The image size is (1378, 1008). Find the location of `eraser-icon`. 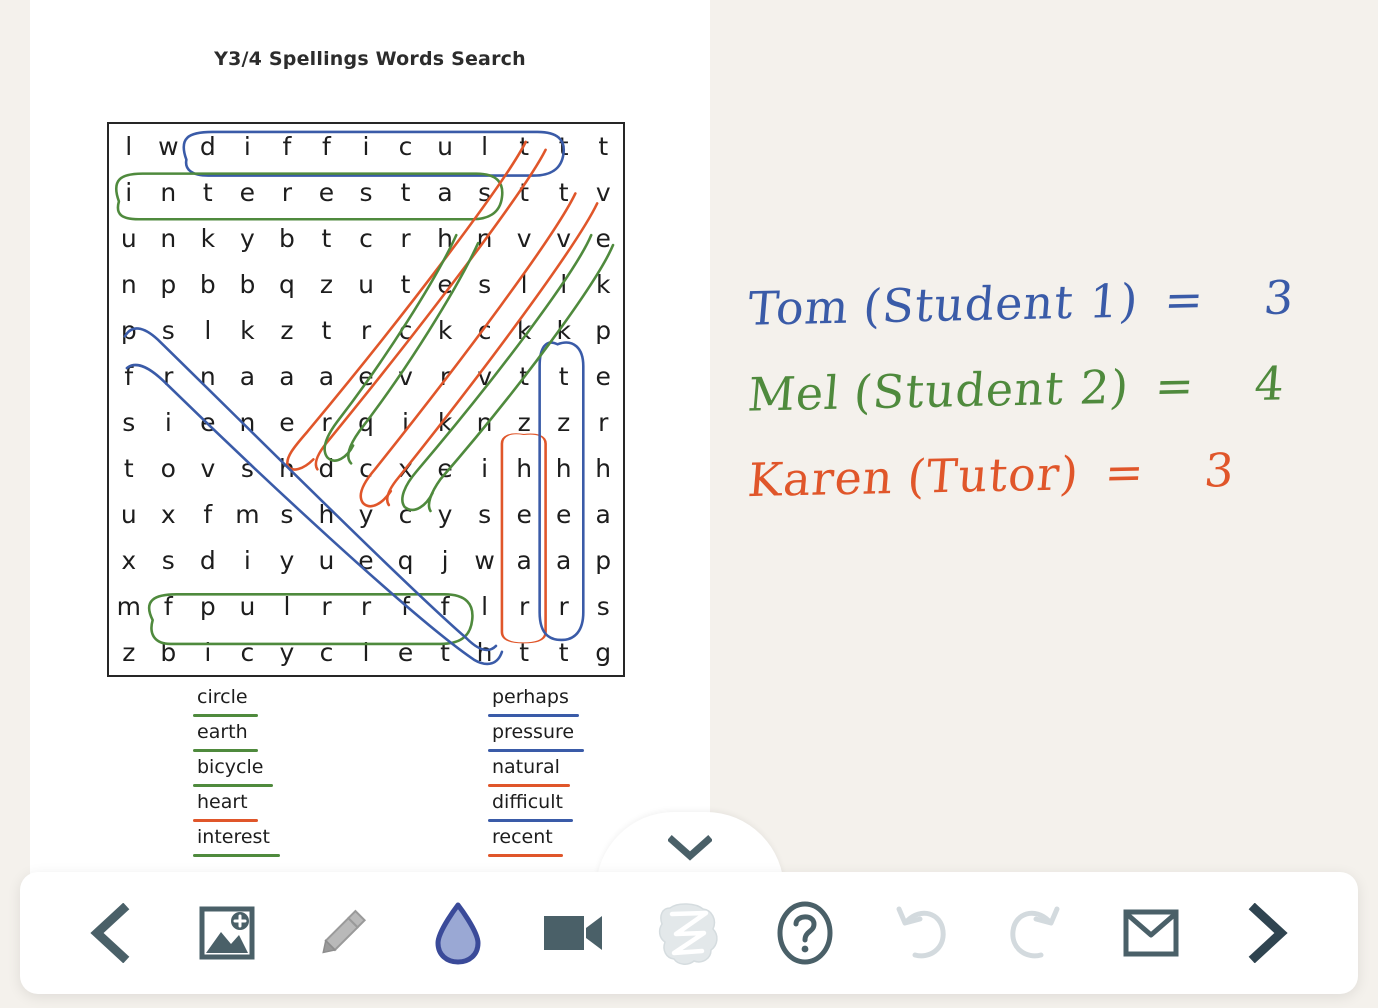

eraser-icon is located at coordinates (688, 934).